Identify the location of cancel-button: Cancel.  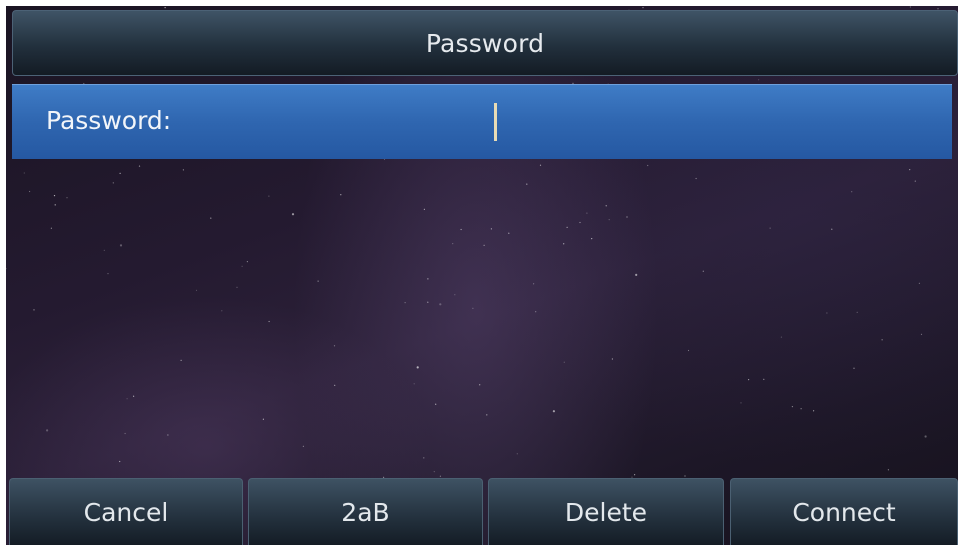
(126, 511).